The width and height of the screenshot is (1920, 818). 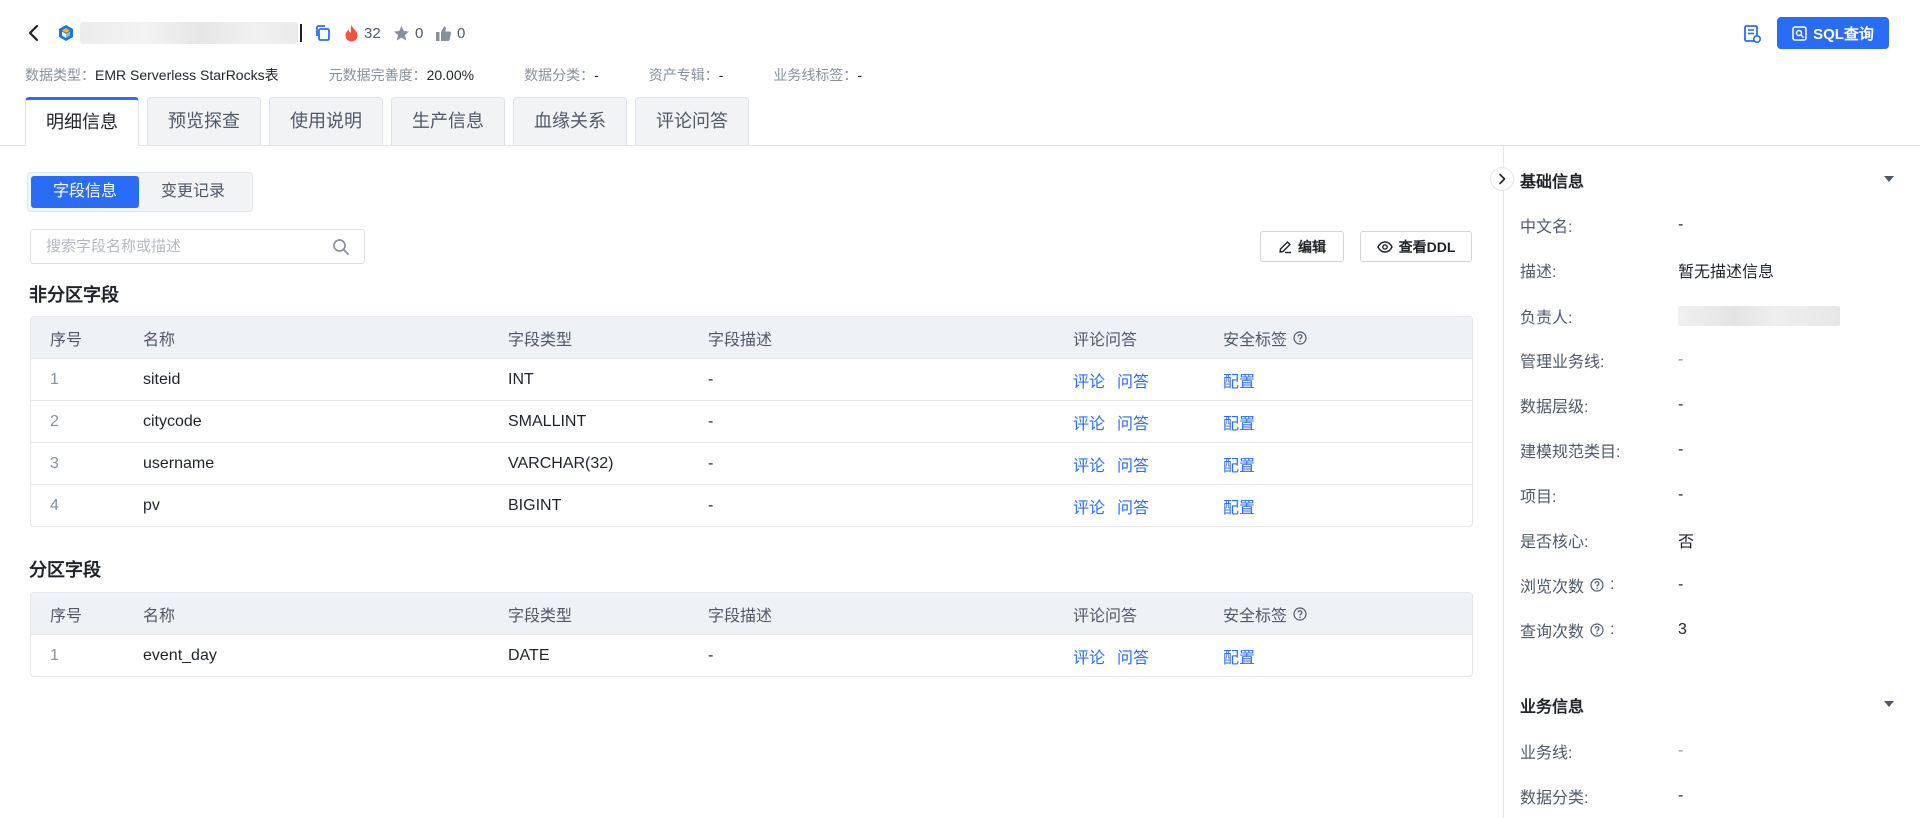 What do you see at coordinates (1323, 614) in the screenshot?
I see `col-security: 安全标签` at bounding box center [1323, 614].